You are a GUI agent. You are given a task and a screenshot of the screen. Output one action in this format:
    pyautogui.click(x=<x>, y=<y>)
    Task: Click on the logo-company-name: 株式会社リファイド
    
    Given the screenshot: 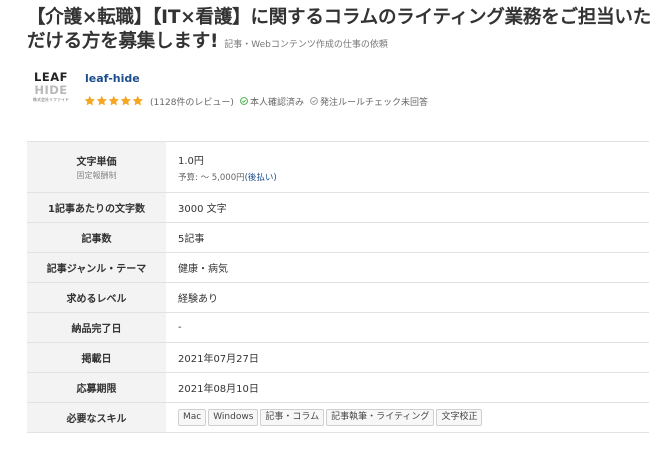 What is the action you would take?
    pyautogui.click(x=51, y=99)
    